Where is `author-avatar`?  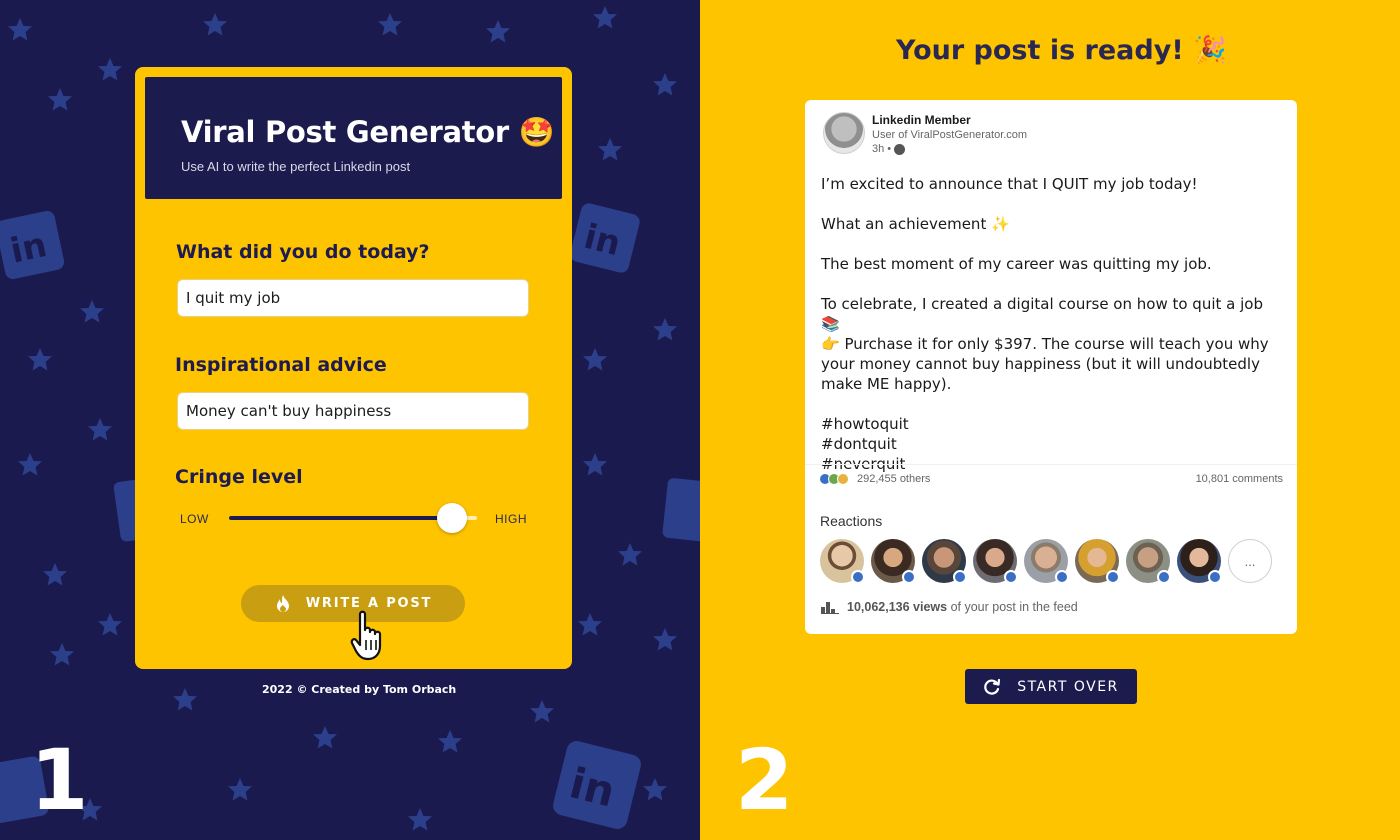 author-avatar is located at coordinates (844, 133).